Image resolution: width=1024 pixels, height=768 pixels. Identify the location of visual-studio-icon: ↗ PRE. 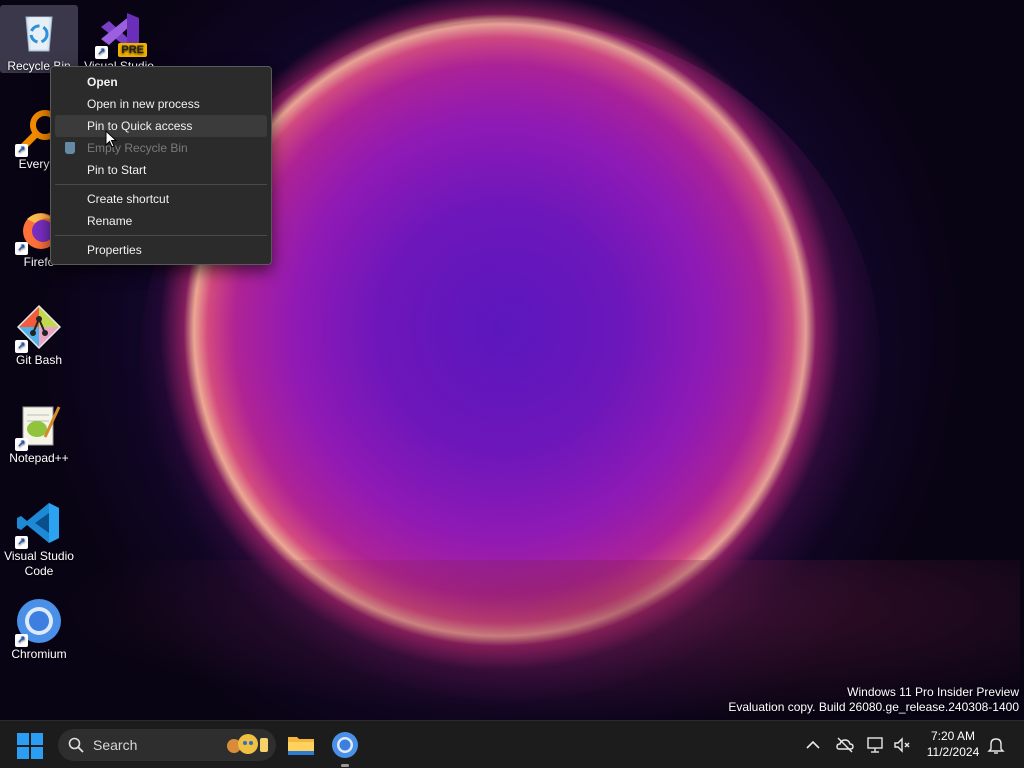
(121, 34).